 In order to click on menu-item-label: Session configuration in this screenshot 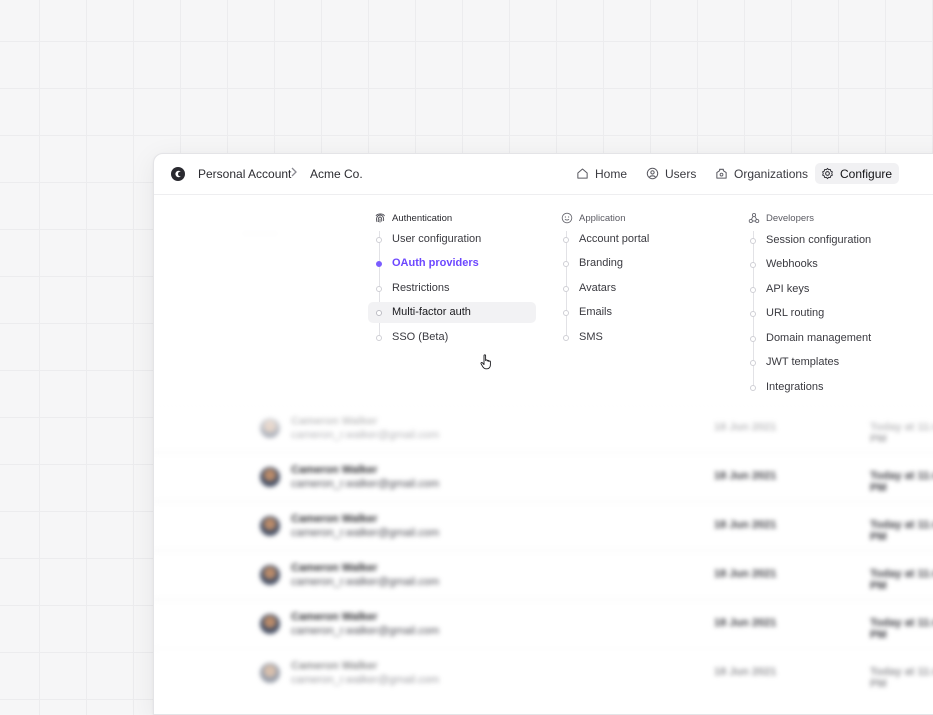, I will do `click(819, 240)`.